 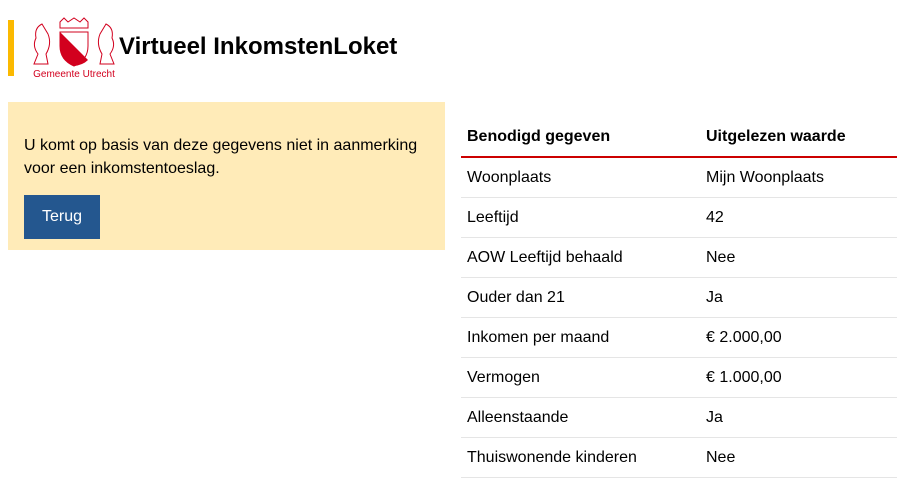 What do you see at coordinates (580, 457) in the screenshot?
I see `field-cell: Thuiswonende kinderen` at bounding box center [580, 457].